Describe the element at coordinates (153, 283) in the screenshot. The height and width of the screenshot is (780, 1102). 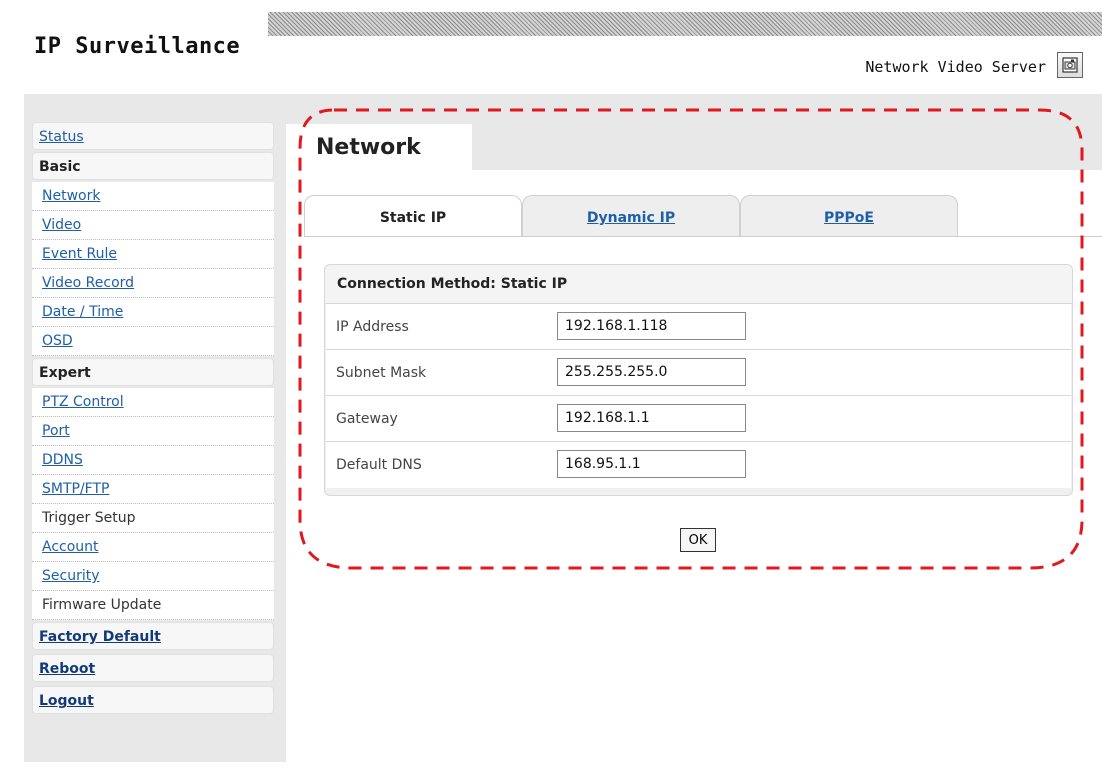
I see `sidebar-item-video-record: Video Record` at that location.